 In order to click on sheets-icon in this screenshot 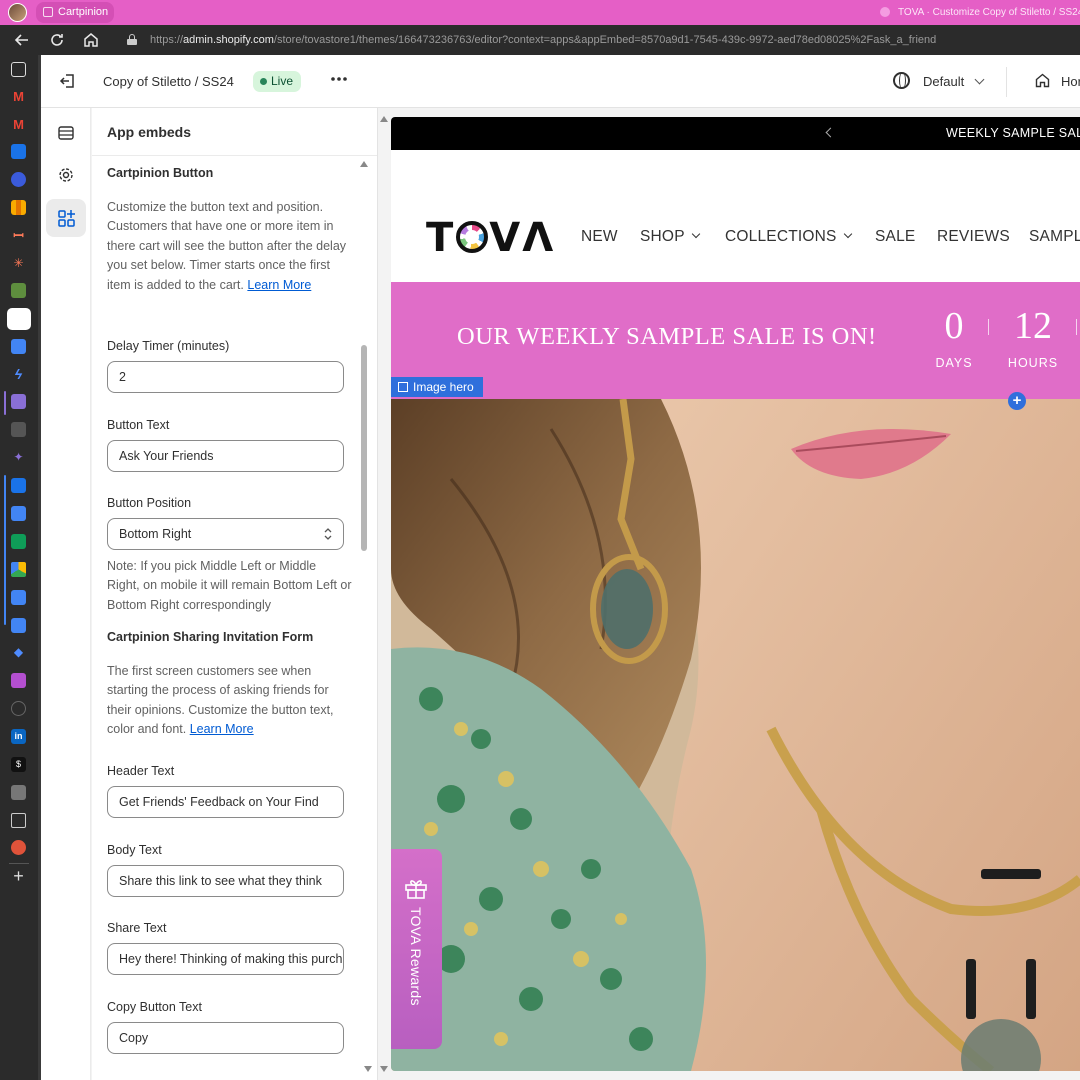, I will do `click(18, 541)`.